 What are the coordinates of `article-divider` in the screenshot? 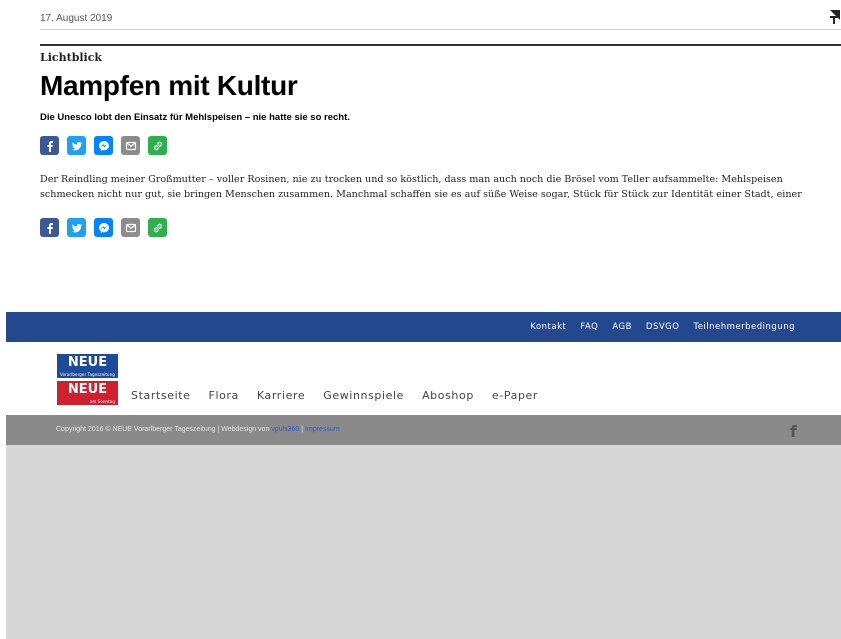 It's located at (440, 45).